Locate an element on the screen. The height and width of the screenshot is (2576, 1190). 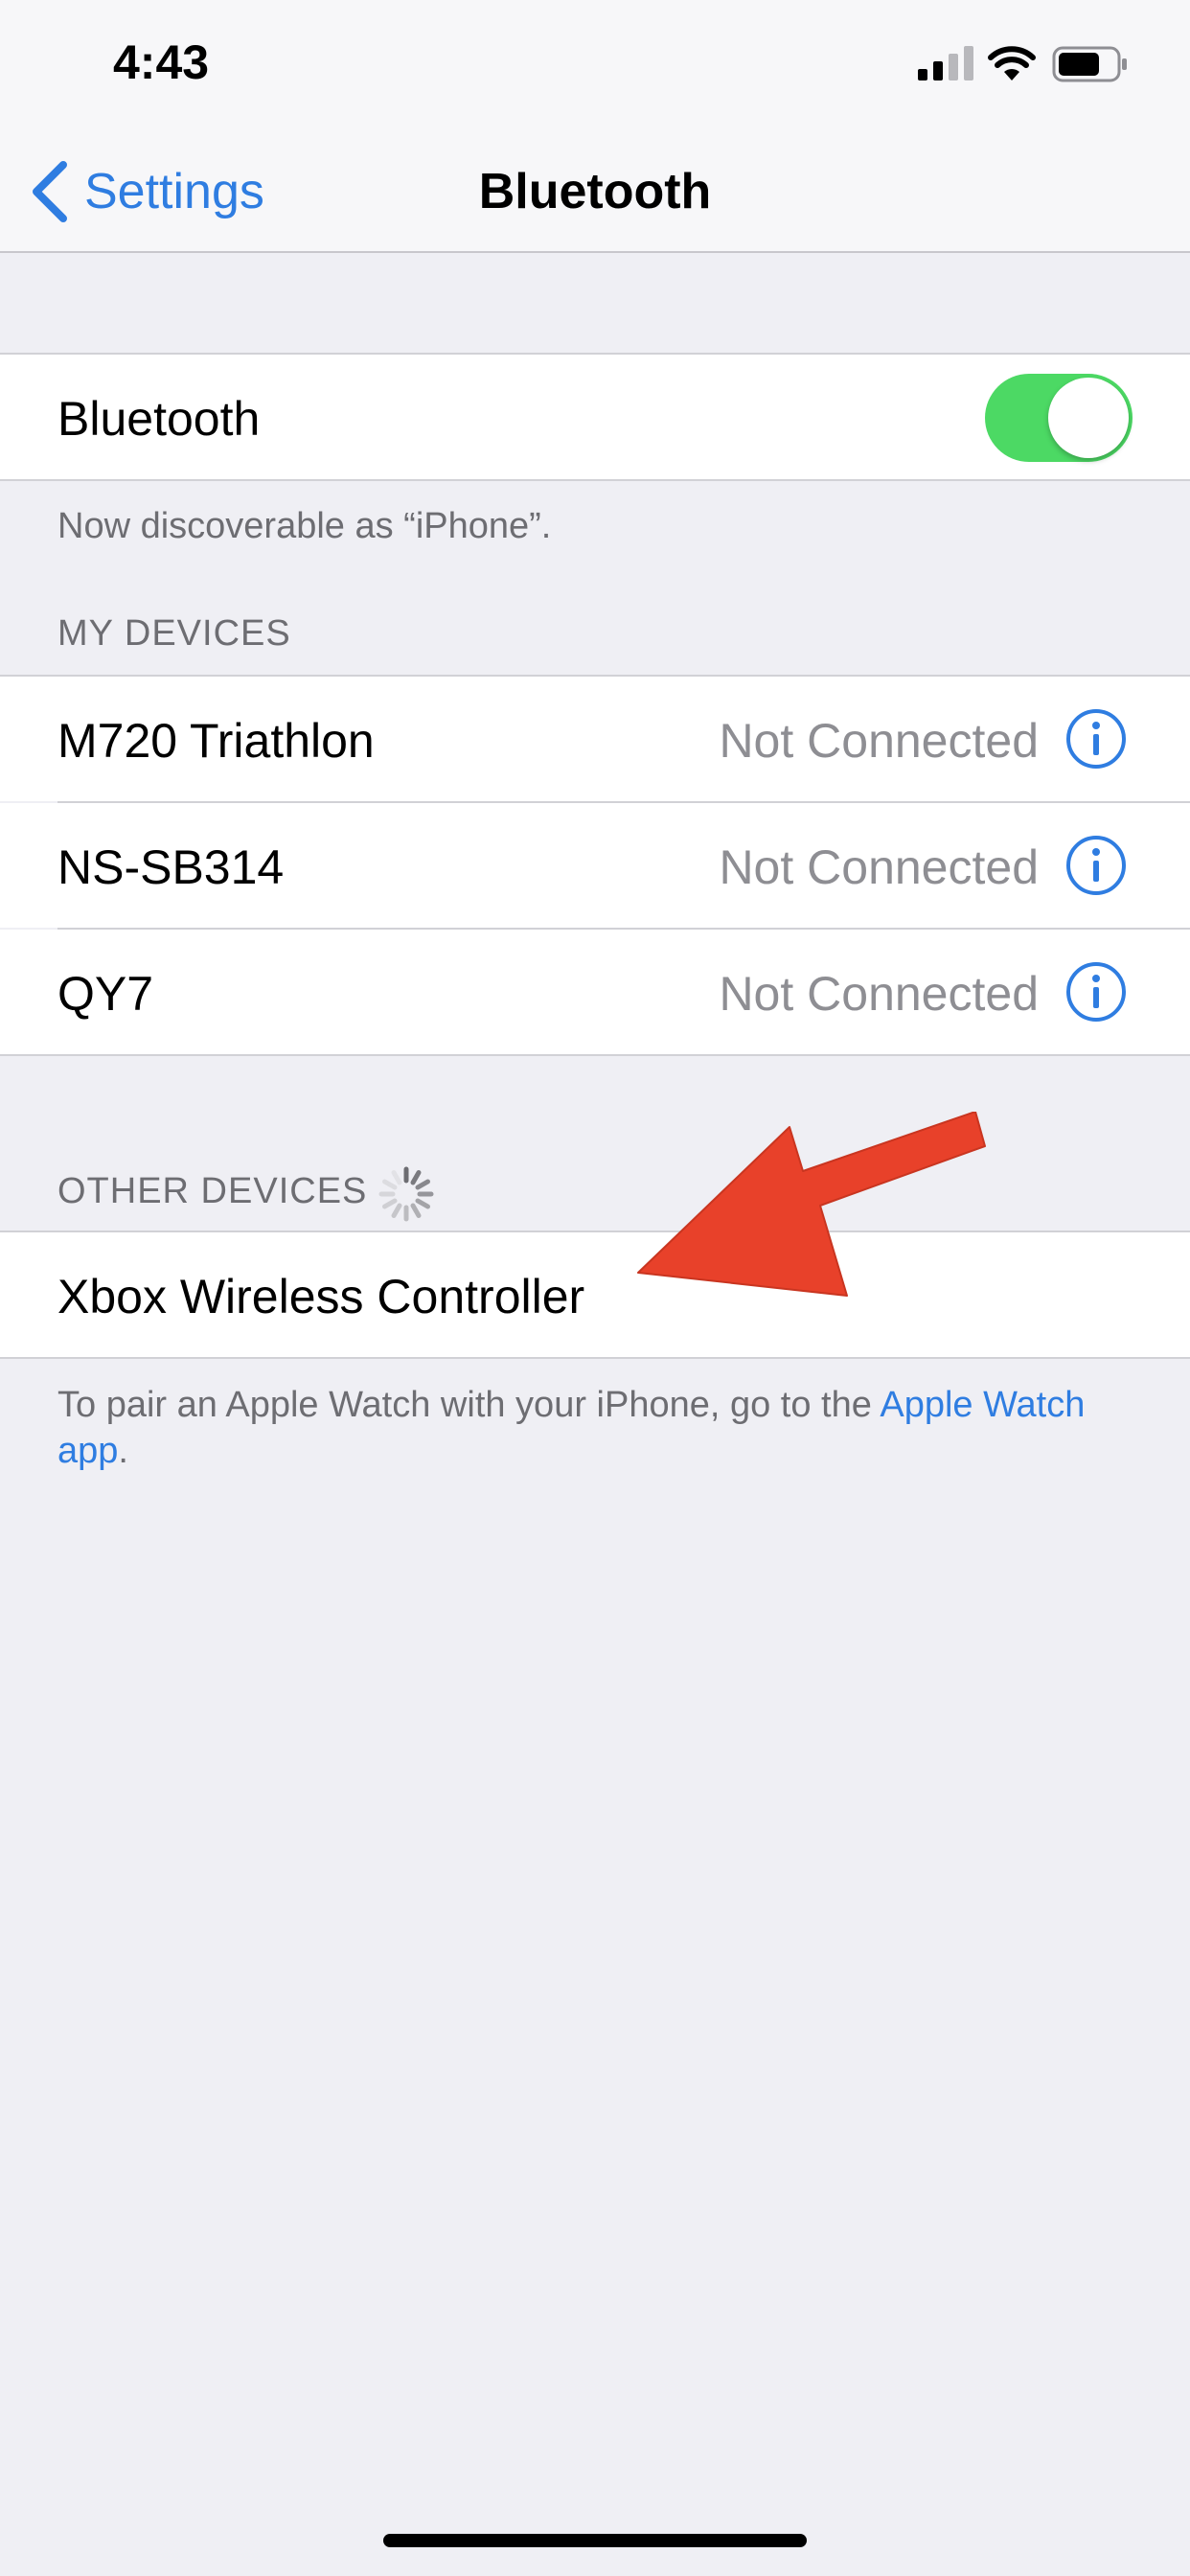
discoverable-text: Now discoverable as “iPhone”. is located at coordinates (304, 526).